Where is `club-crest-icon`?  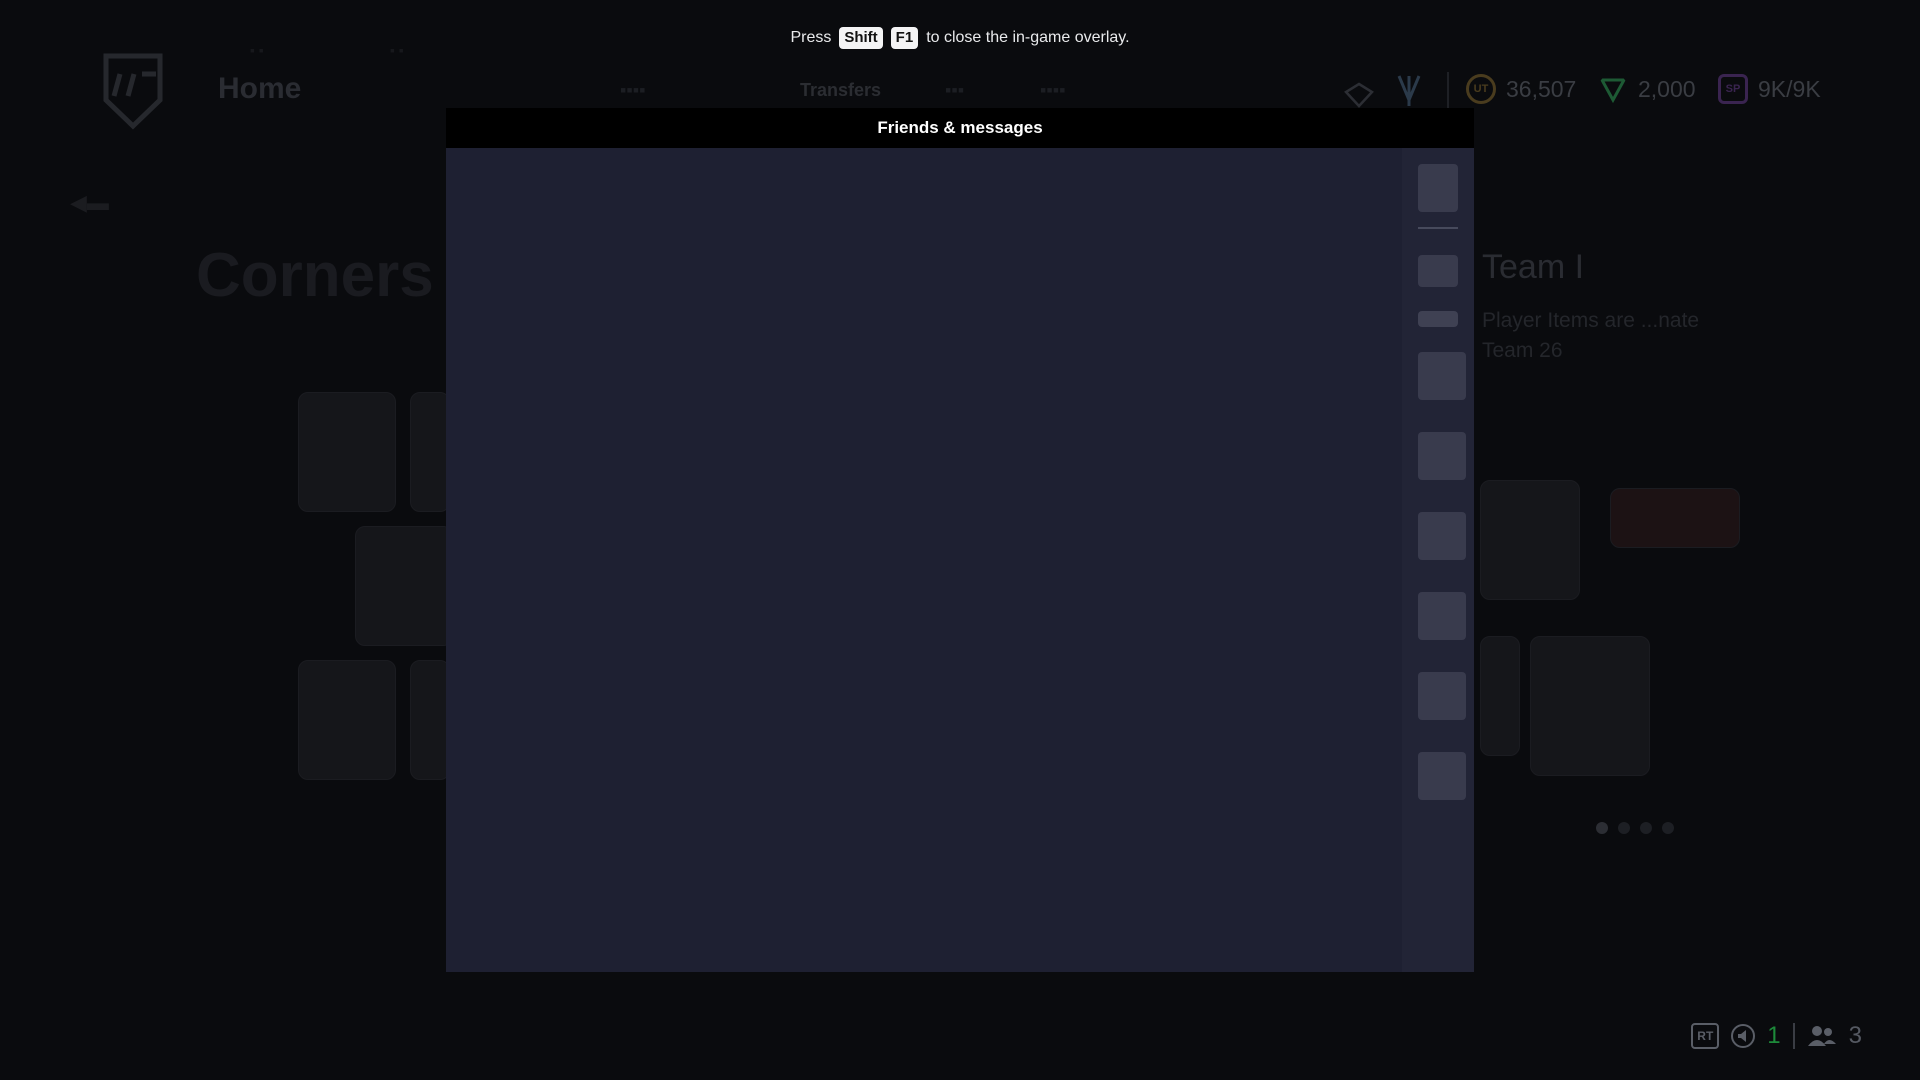 club-crest-icon is located at coordinates (1409, 90).